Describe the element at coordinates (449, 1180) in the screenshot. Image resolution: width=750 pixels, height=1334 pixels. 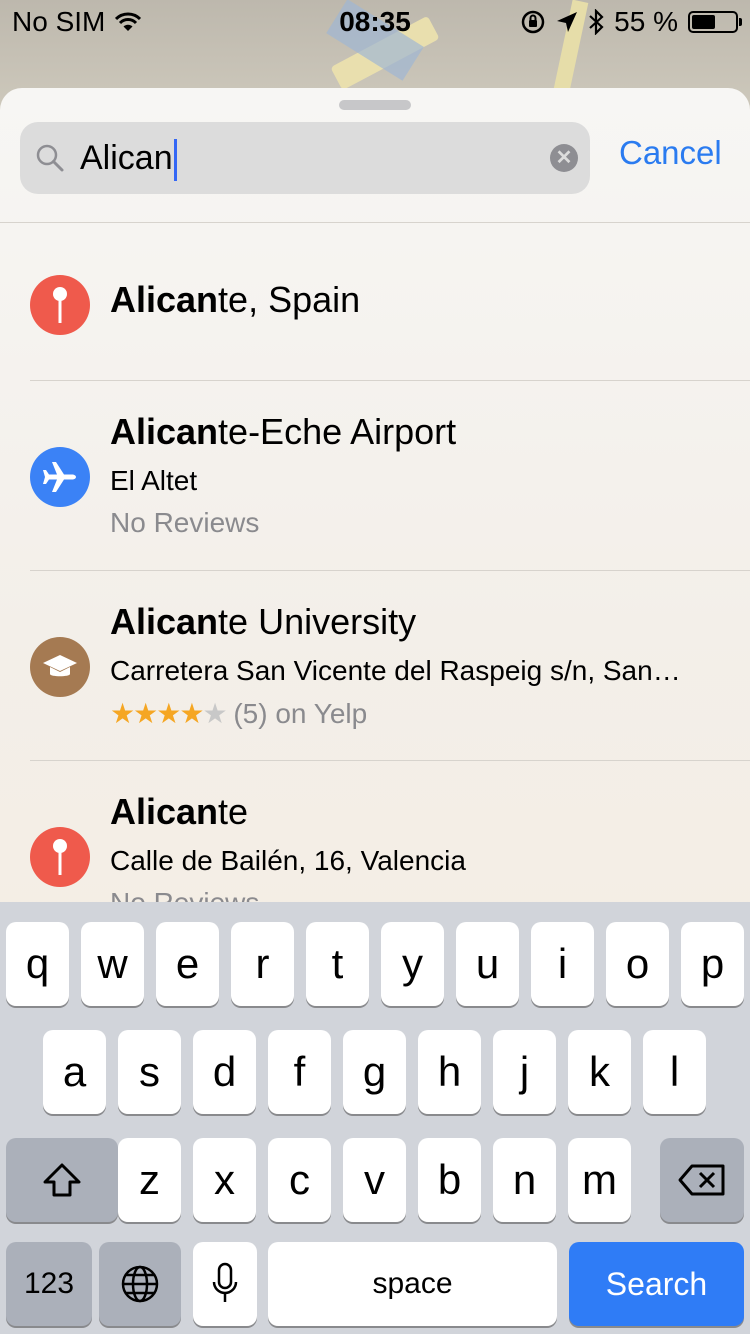
I see `key-b: b` at that location.